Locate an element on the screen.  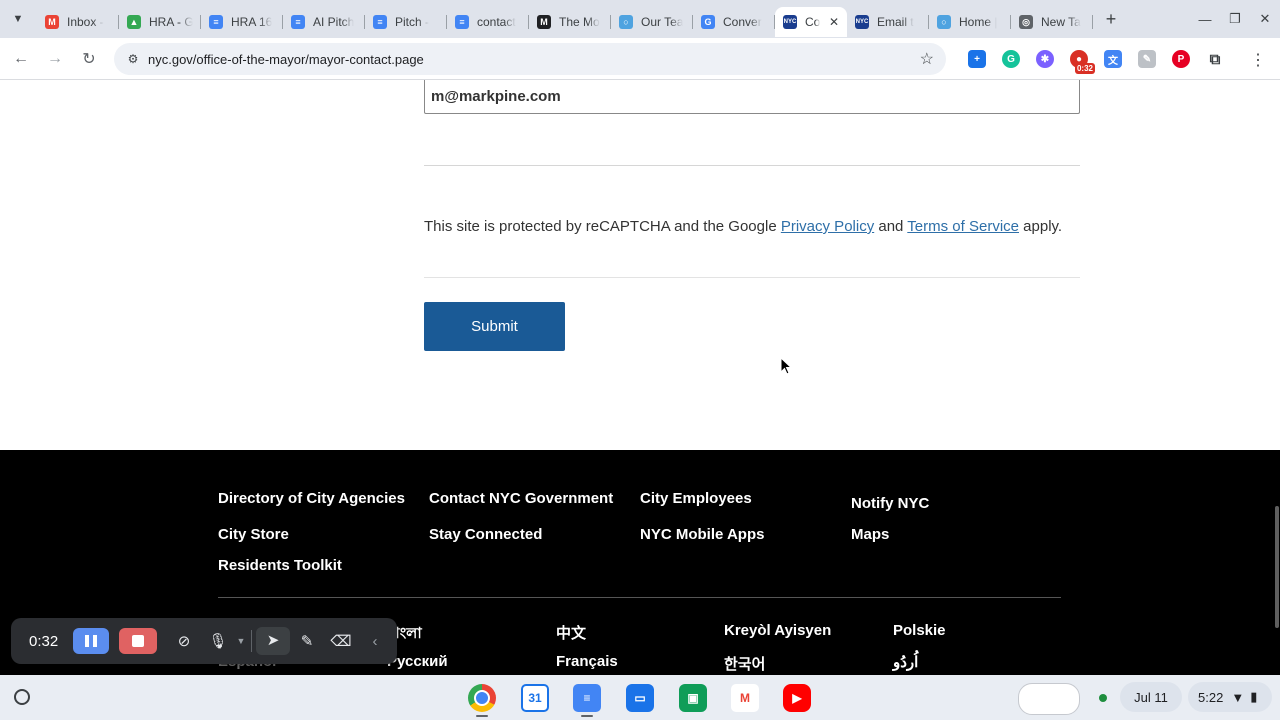
browser-tab: ○ Home | is located at coordinates (970, 22).